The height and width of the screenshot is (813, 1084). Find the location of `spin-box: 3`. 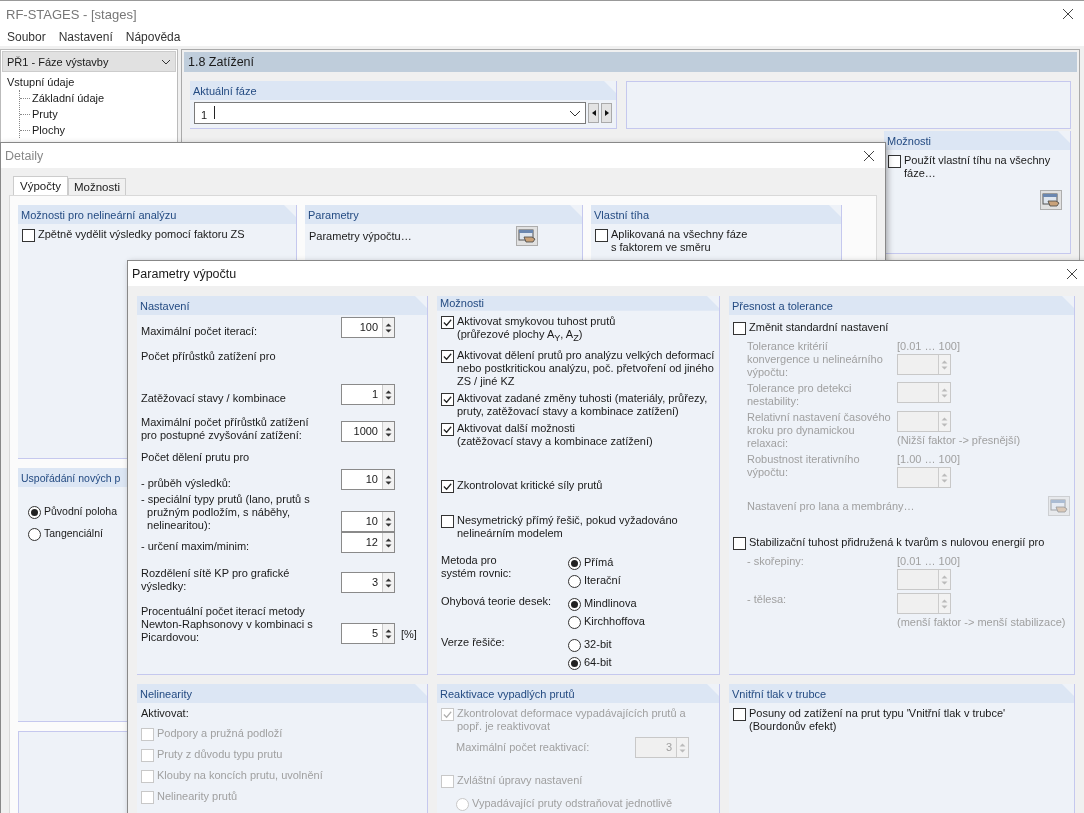

spin-box: 3 is located at coordinates (368, 582).